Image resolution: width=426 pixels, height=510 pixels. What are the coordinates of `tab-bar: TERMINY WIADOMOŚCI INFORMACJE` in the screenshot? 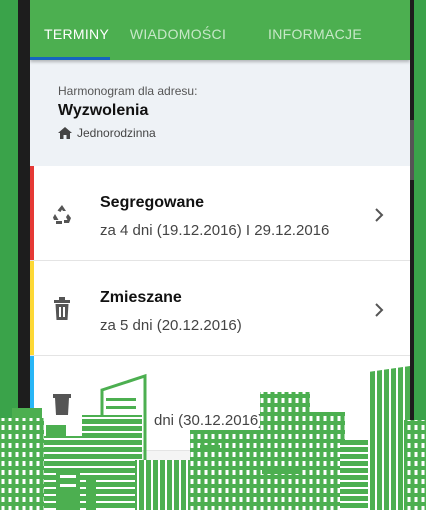 It's located at (220, 30).